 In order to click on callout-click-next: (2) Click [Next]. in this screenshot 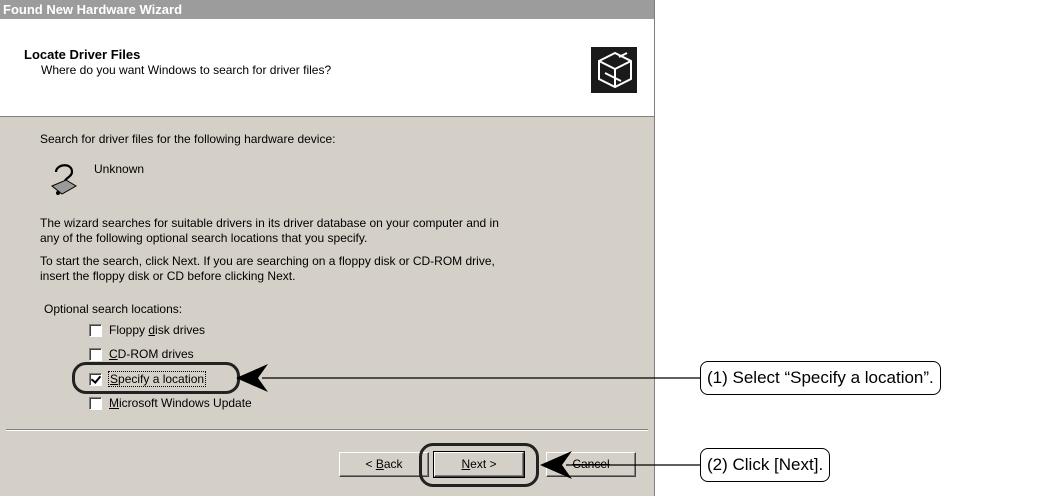, I will do `click(765, 465)`.